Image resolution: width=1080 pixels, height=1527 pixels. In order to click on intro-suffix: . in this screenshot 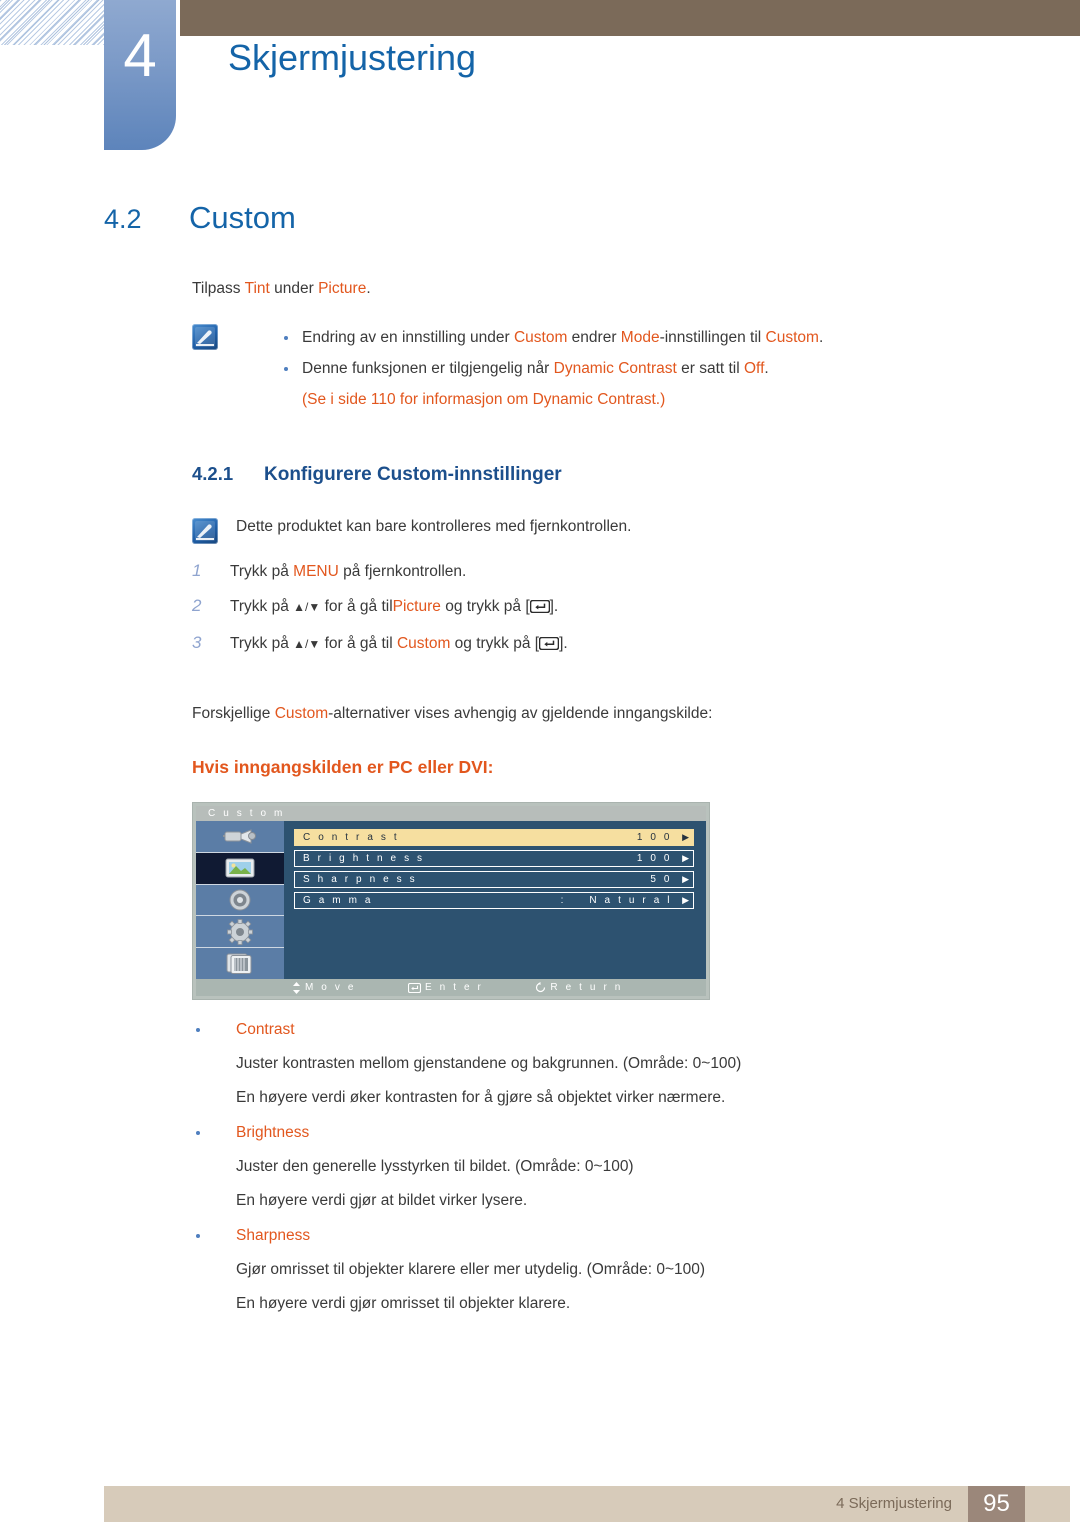, I will do `click(368, 288)`.